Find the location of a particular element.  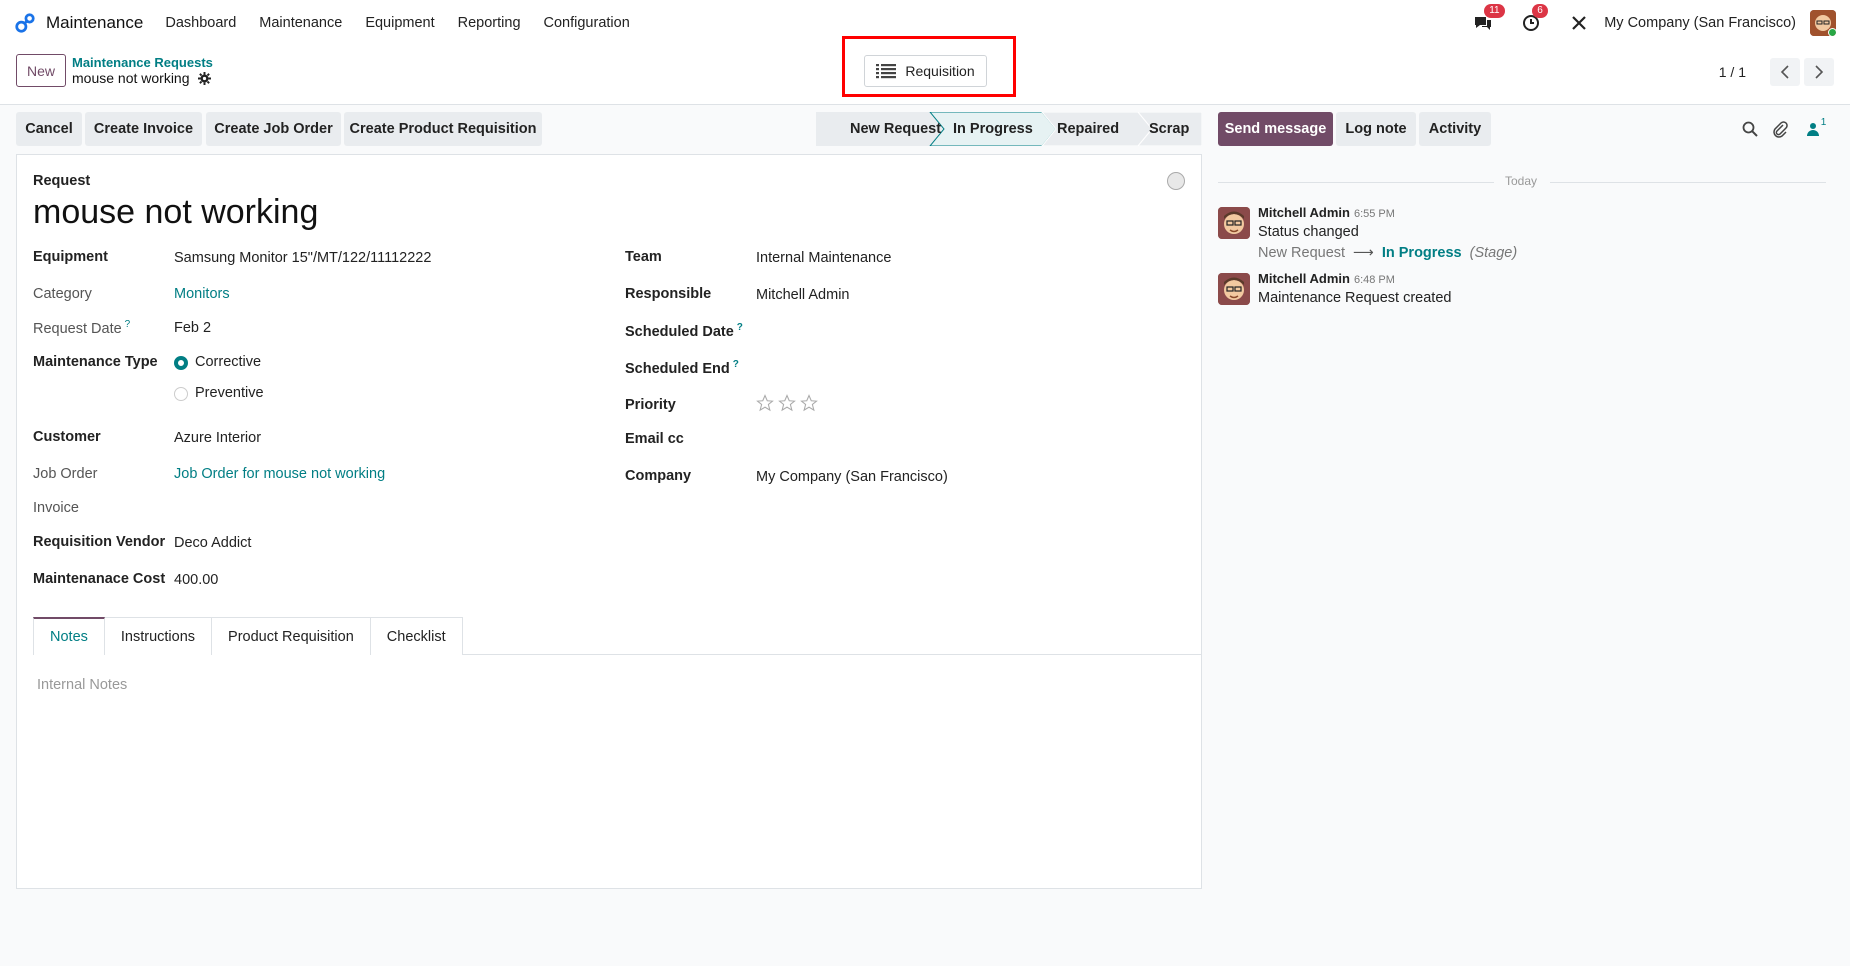

responsible-field: Mitchell Admin is located at coordinates (802, 295).